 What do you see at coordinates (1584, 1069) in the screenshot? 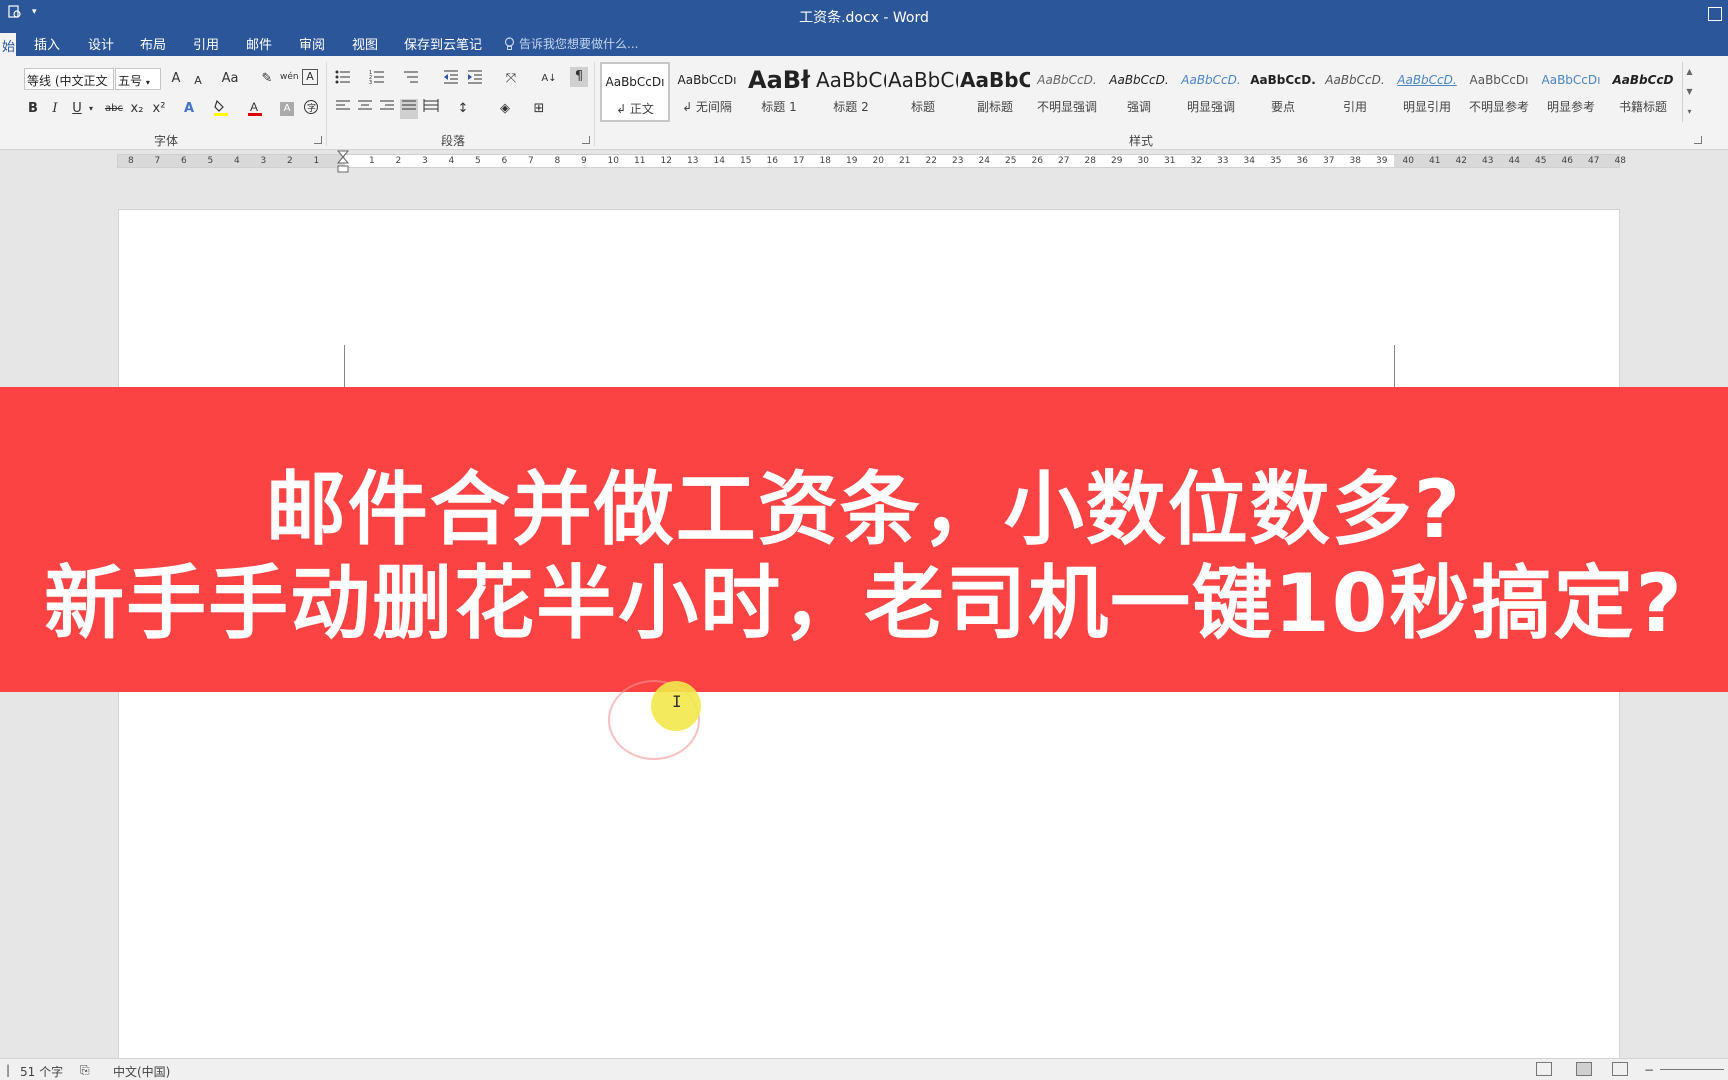
I see `print-layout-icon` at bounding box center [1584, 1069].